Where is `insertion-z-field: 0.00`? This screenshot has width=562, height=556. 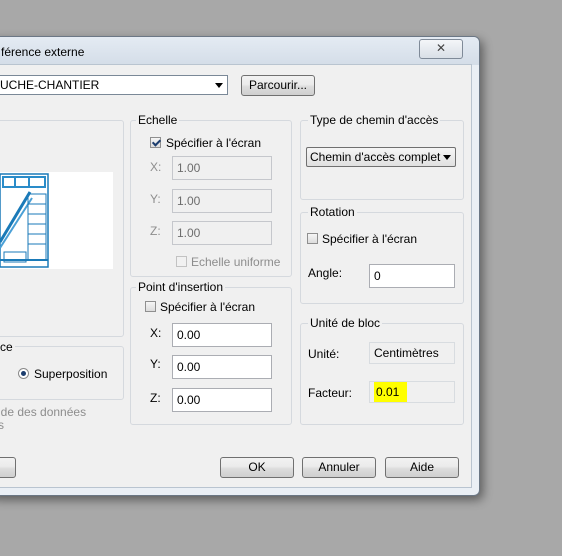 insertion-z-field: 0.00 is located at coordinates (222, 400).